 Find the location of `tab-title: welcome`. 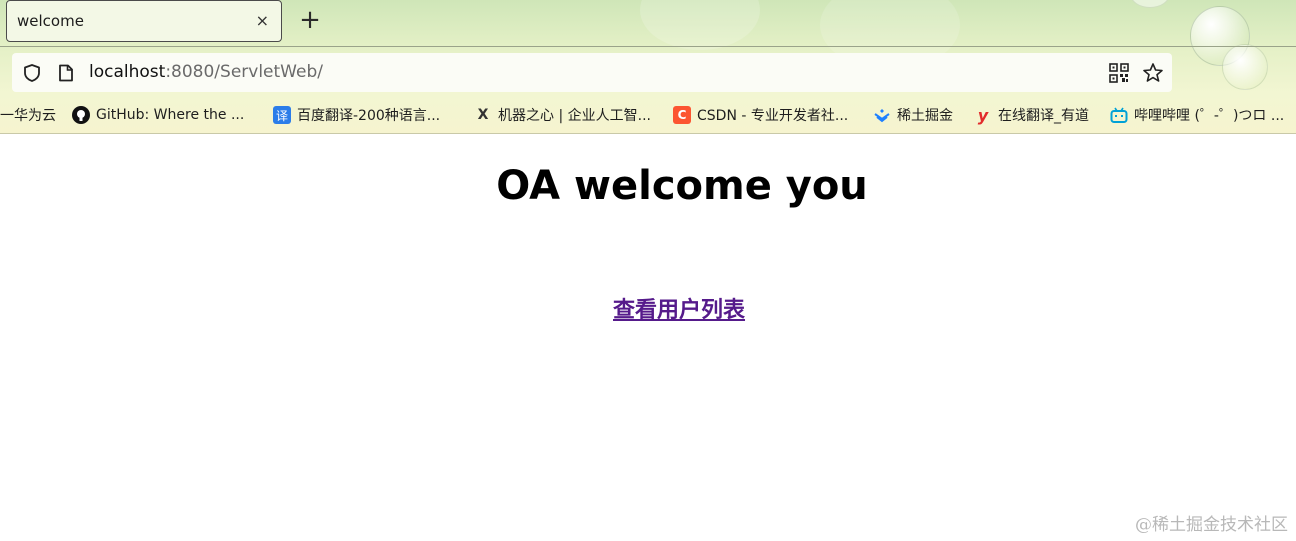

tab-title: welcome is located at coordinates (50, 21).